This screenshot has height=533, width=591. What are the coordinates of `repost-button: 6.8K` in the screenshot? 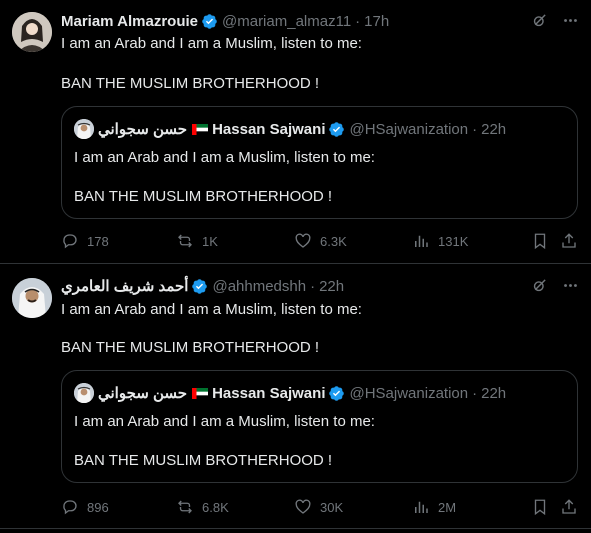 It's located at (202, 507).